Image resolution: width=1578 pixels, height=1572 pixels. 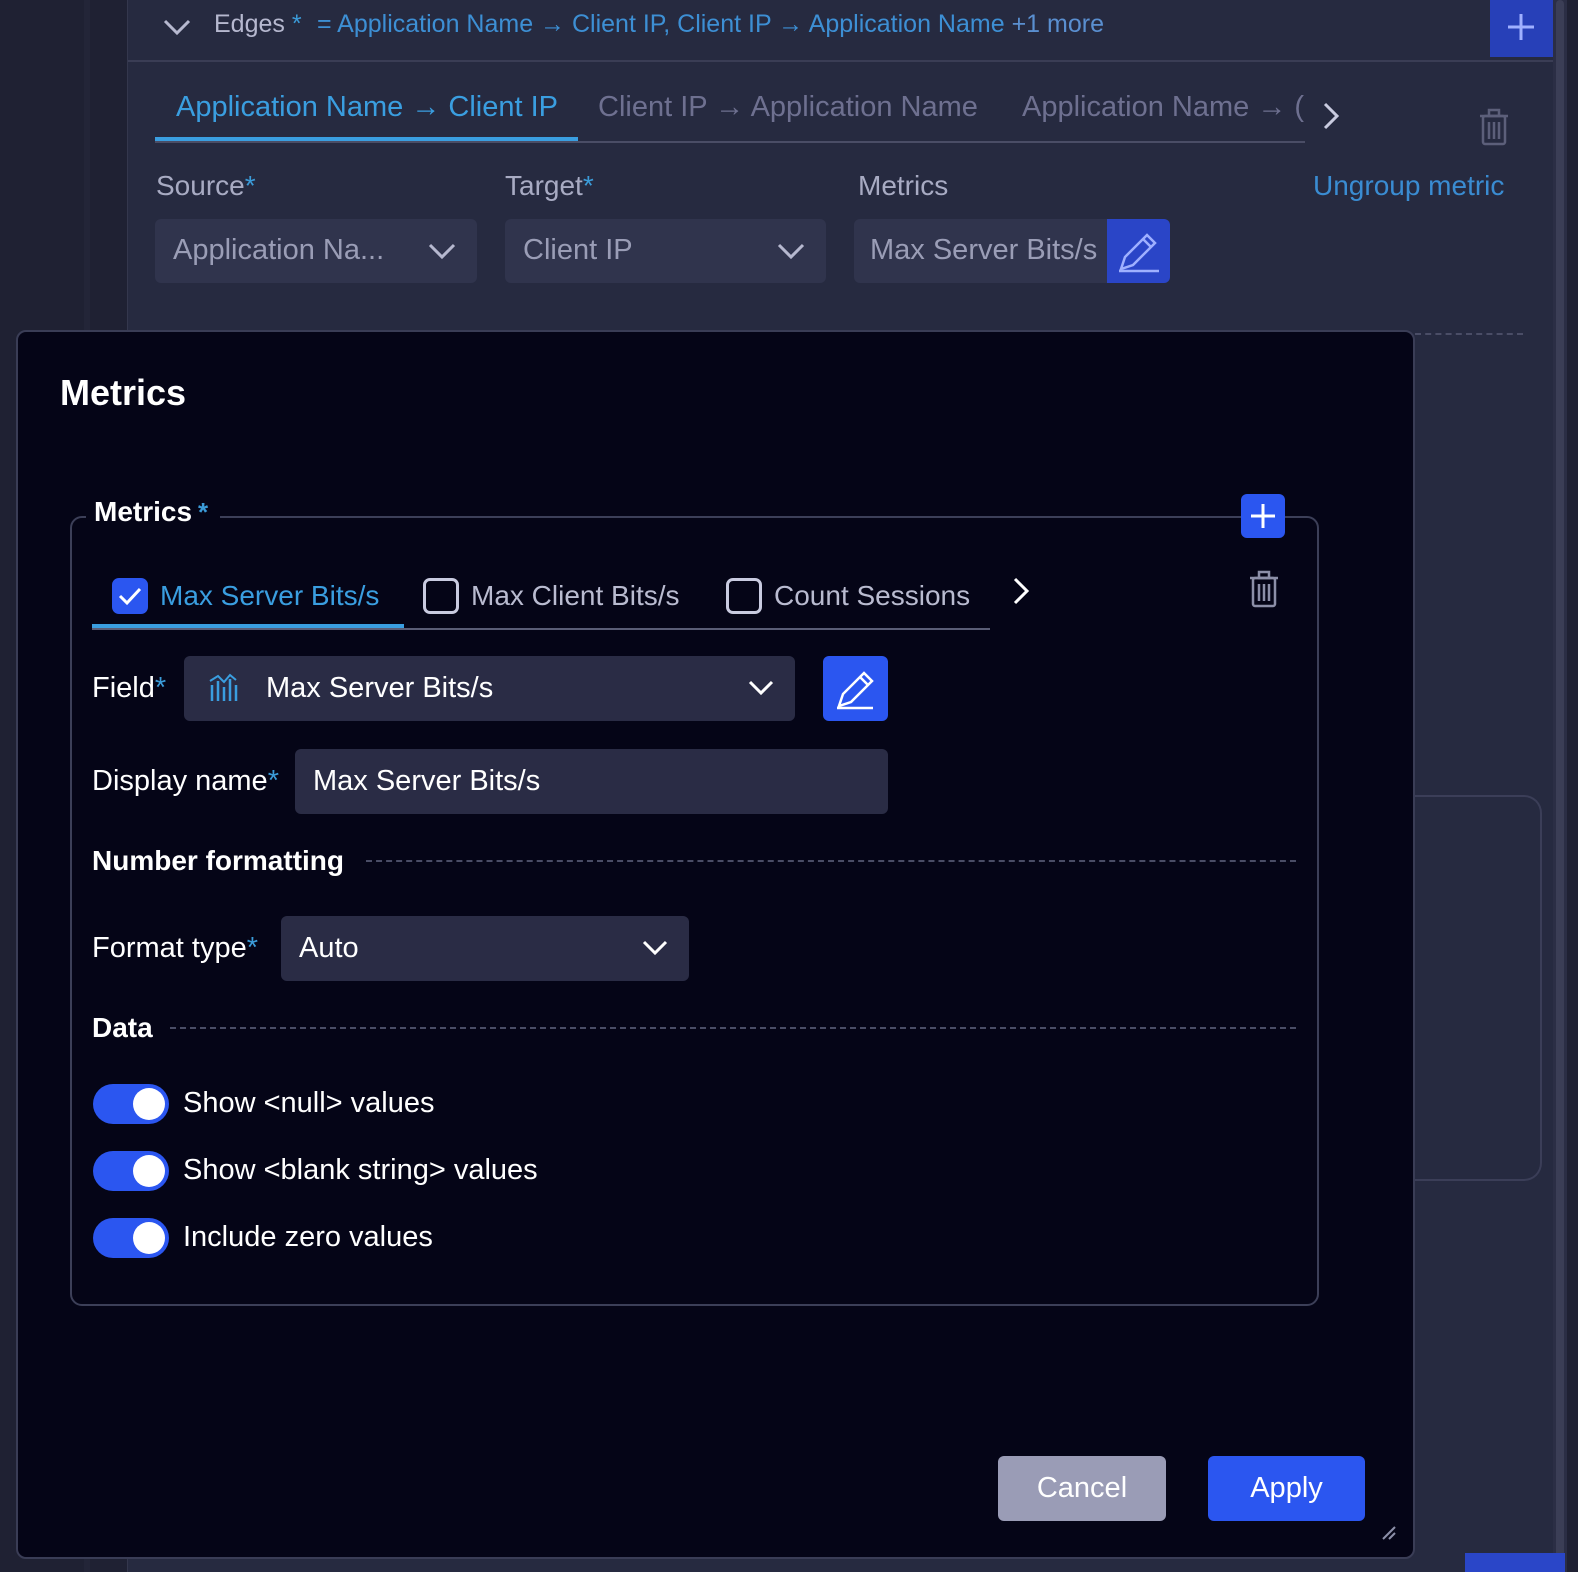 I want to click on format-type-select: Auto, so click(x=485, y=948).